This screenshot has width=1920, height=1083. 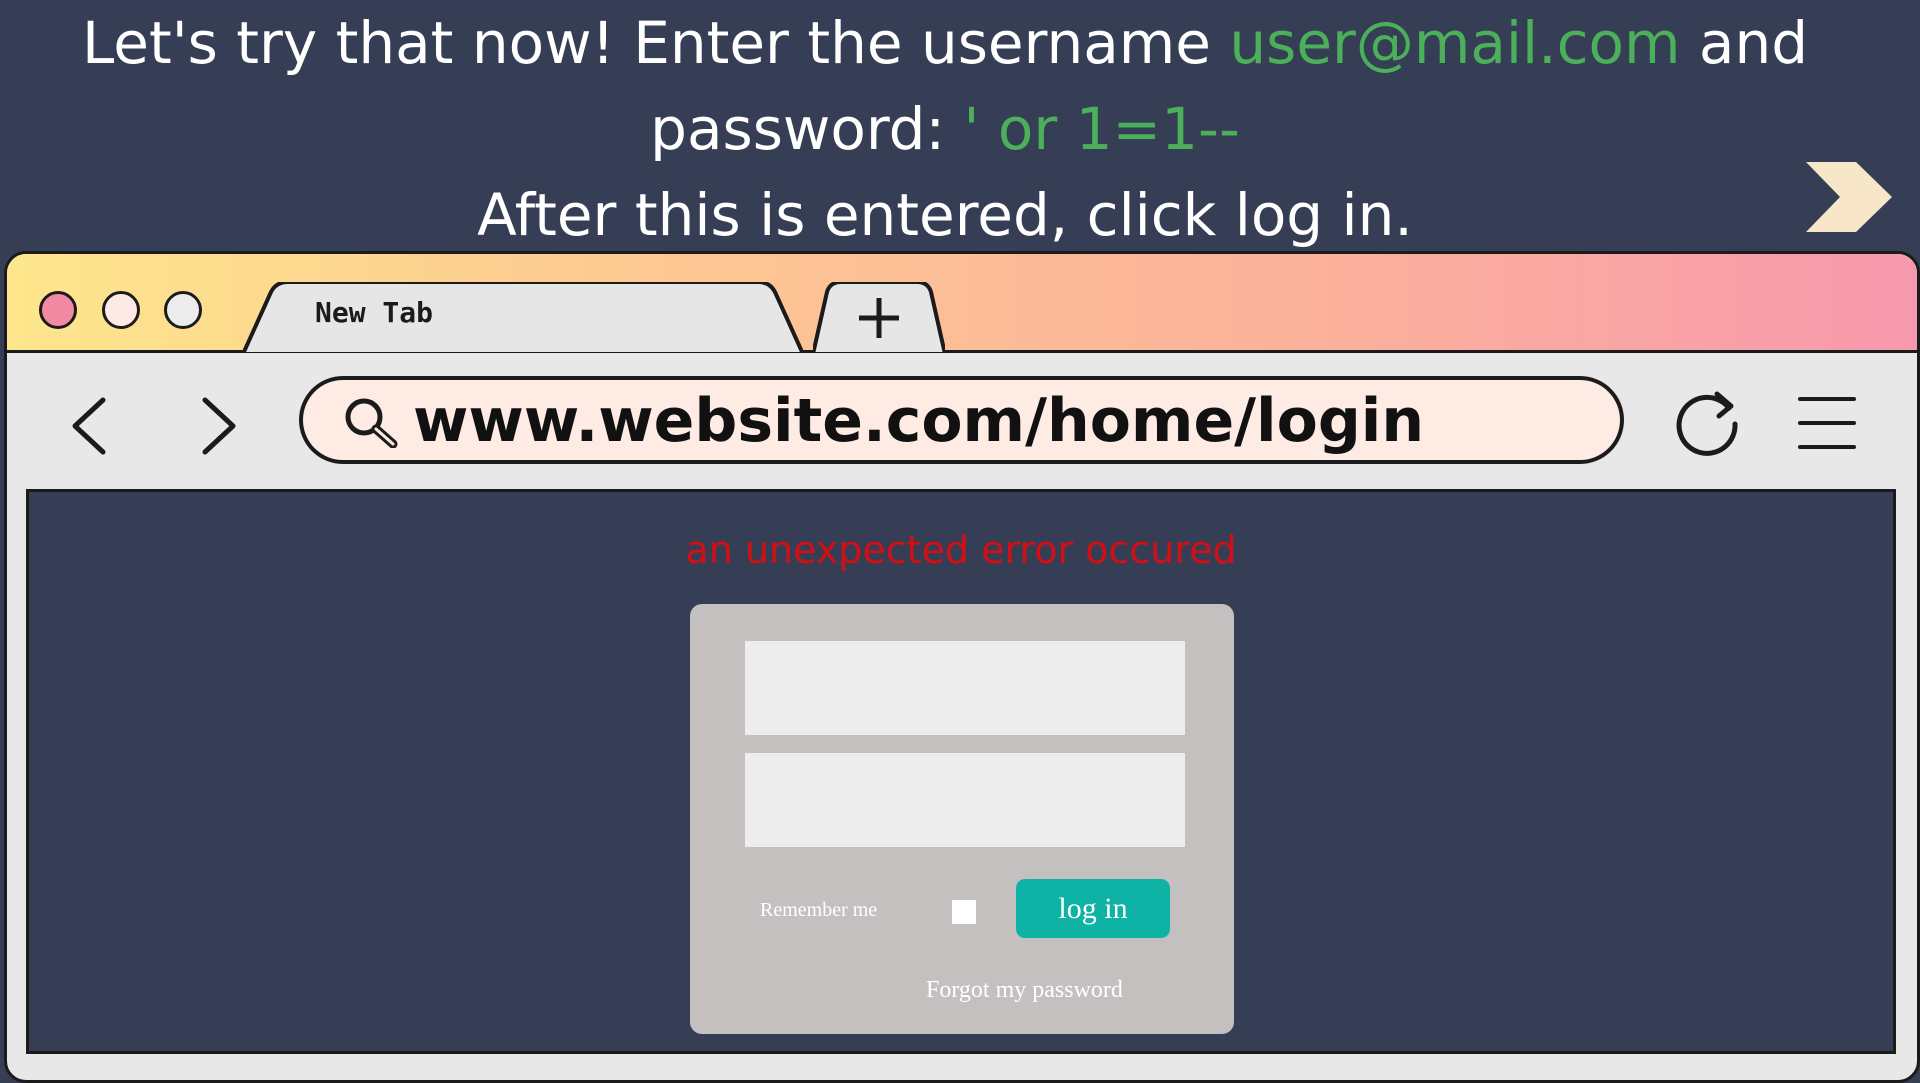 I want to click on search-icon, so click(x=371, y=423).